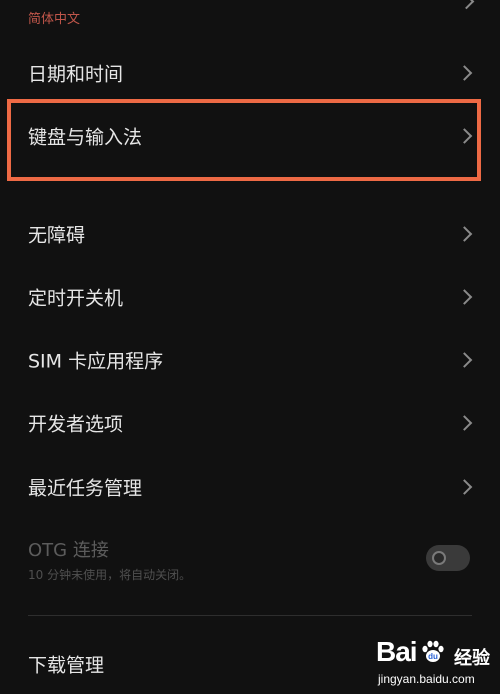 The image size is (500, 694). I want to click on highlight-box, so click(244, 140).